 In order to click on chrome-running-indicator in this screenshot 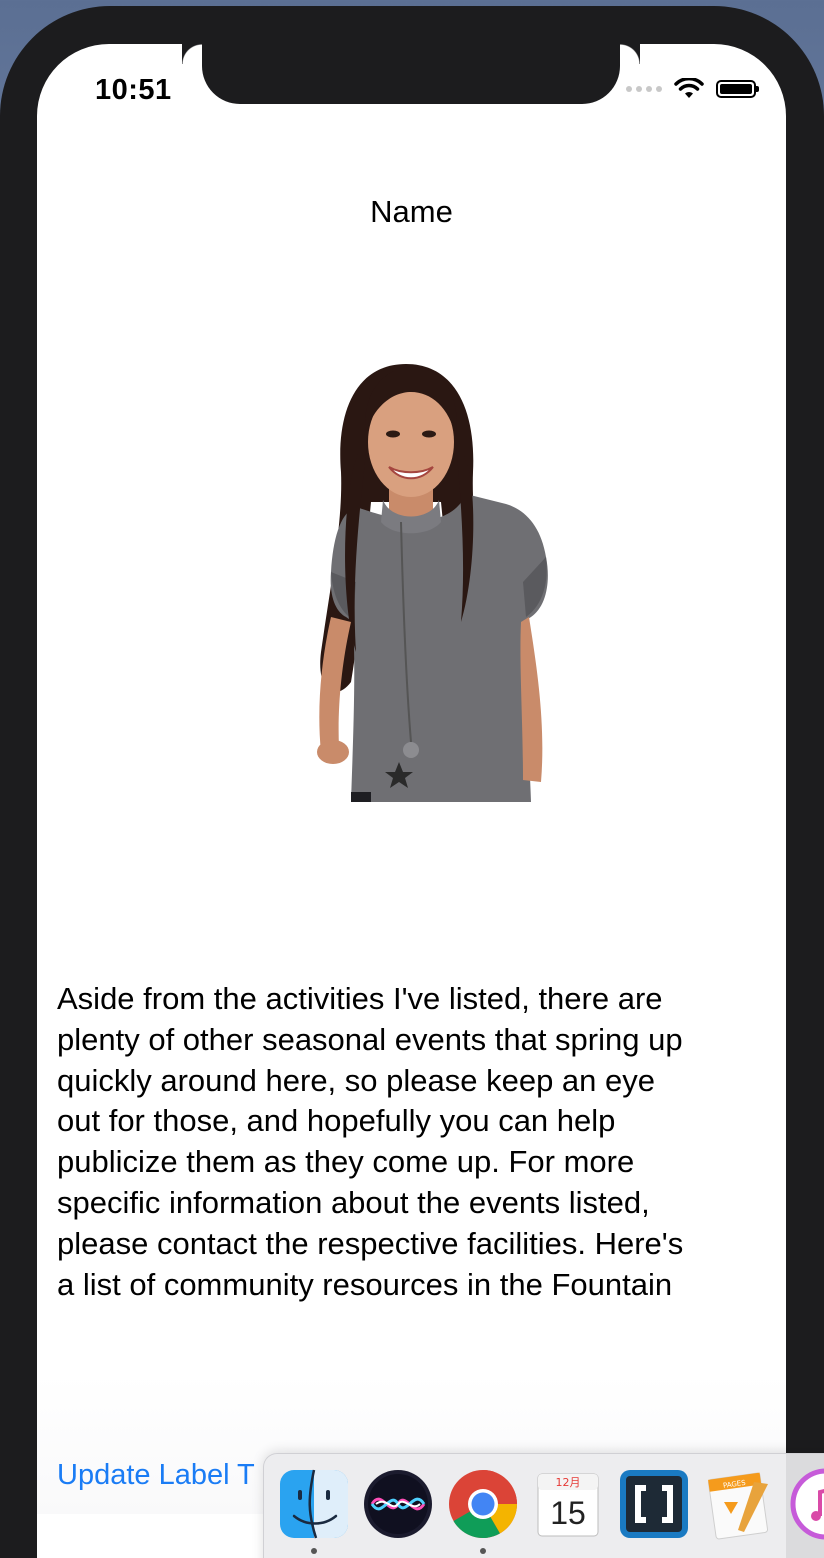, I will do `click(483, 1551)`.